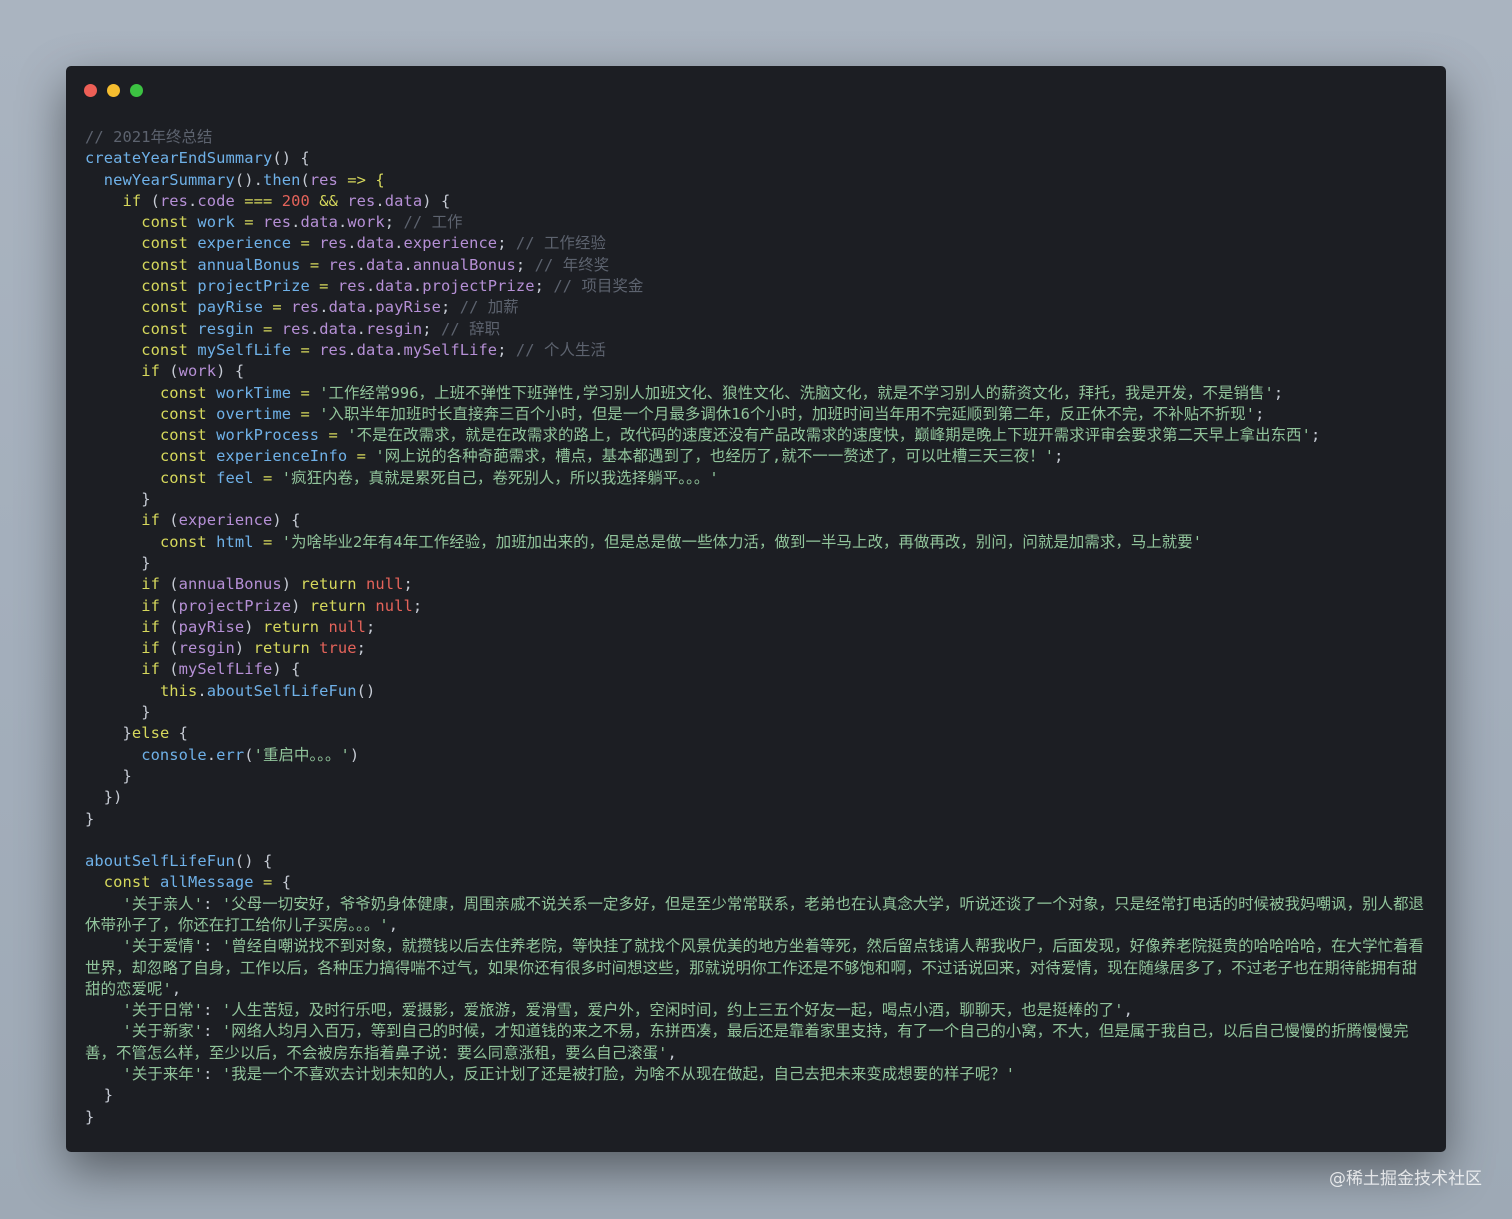  Describe the element at coordinates (756, 861) in the screenshot. I see `code-line: aboutSelfLifeFun() {` at that location.